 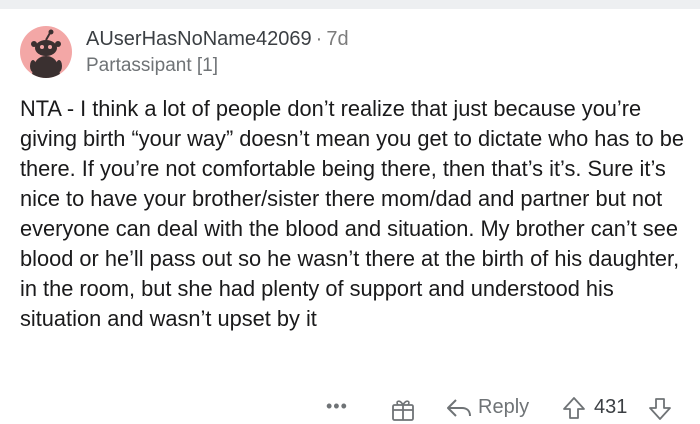 What do you see at coordinates (337, 406) in the screenshot?
I see `more-options-button: •••` at bounding box center [337, 406].